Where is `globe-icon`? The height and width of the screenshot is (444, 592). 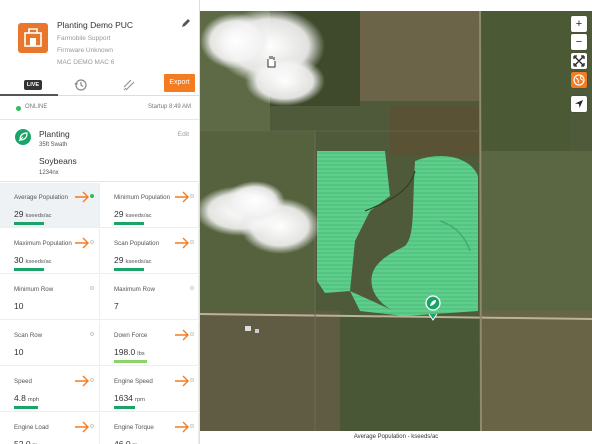
globe-icon is located at coordinates (579, 80).